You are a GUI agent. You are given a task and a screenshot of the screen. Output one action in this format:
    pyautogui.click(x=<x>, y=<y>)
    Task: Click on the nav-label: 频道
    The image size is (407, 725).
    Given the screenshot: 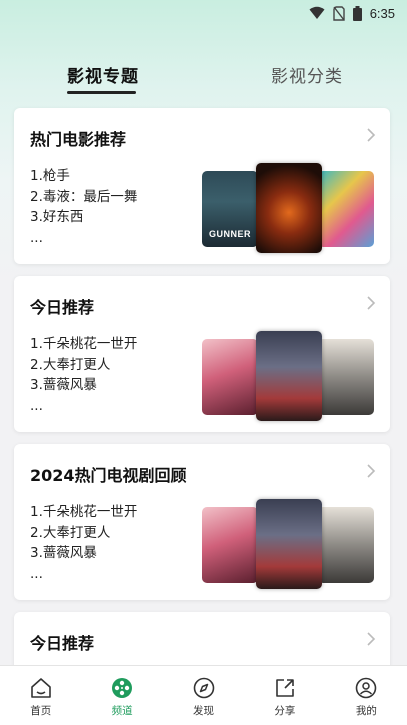 What is the action you would take?
    pyautogui.click(x=122, y=711)
    